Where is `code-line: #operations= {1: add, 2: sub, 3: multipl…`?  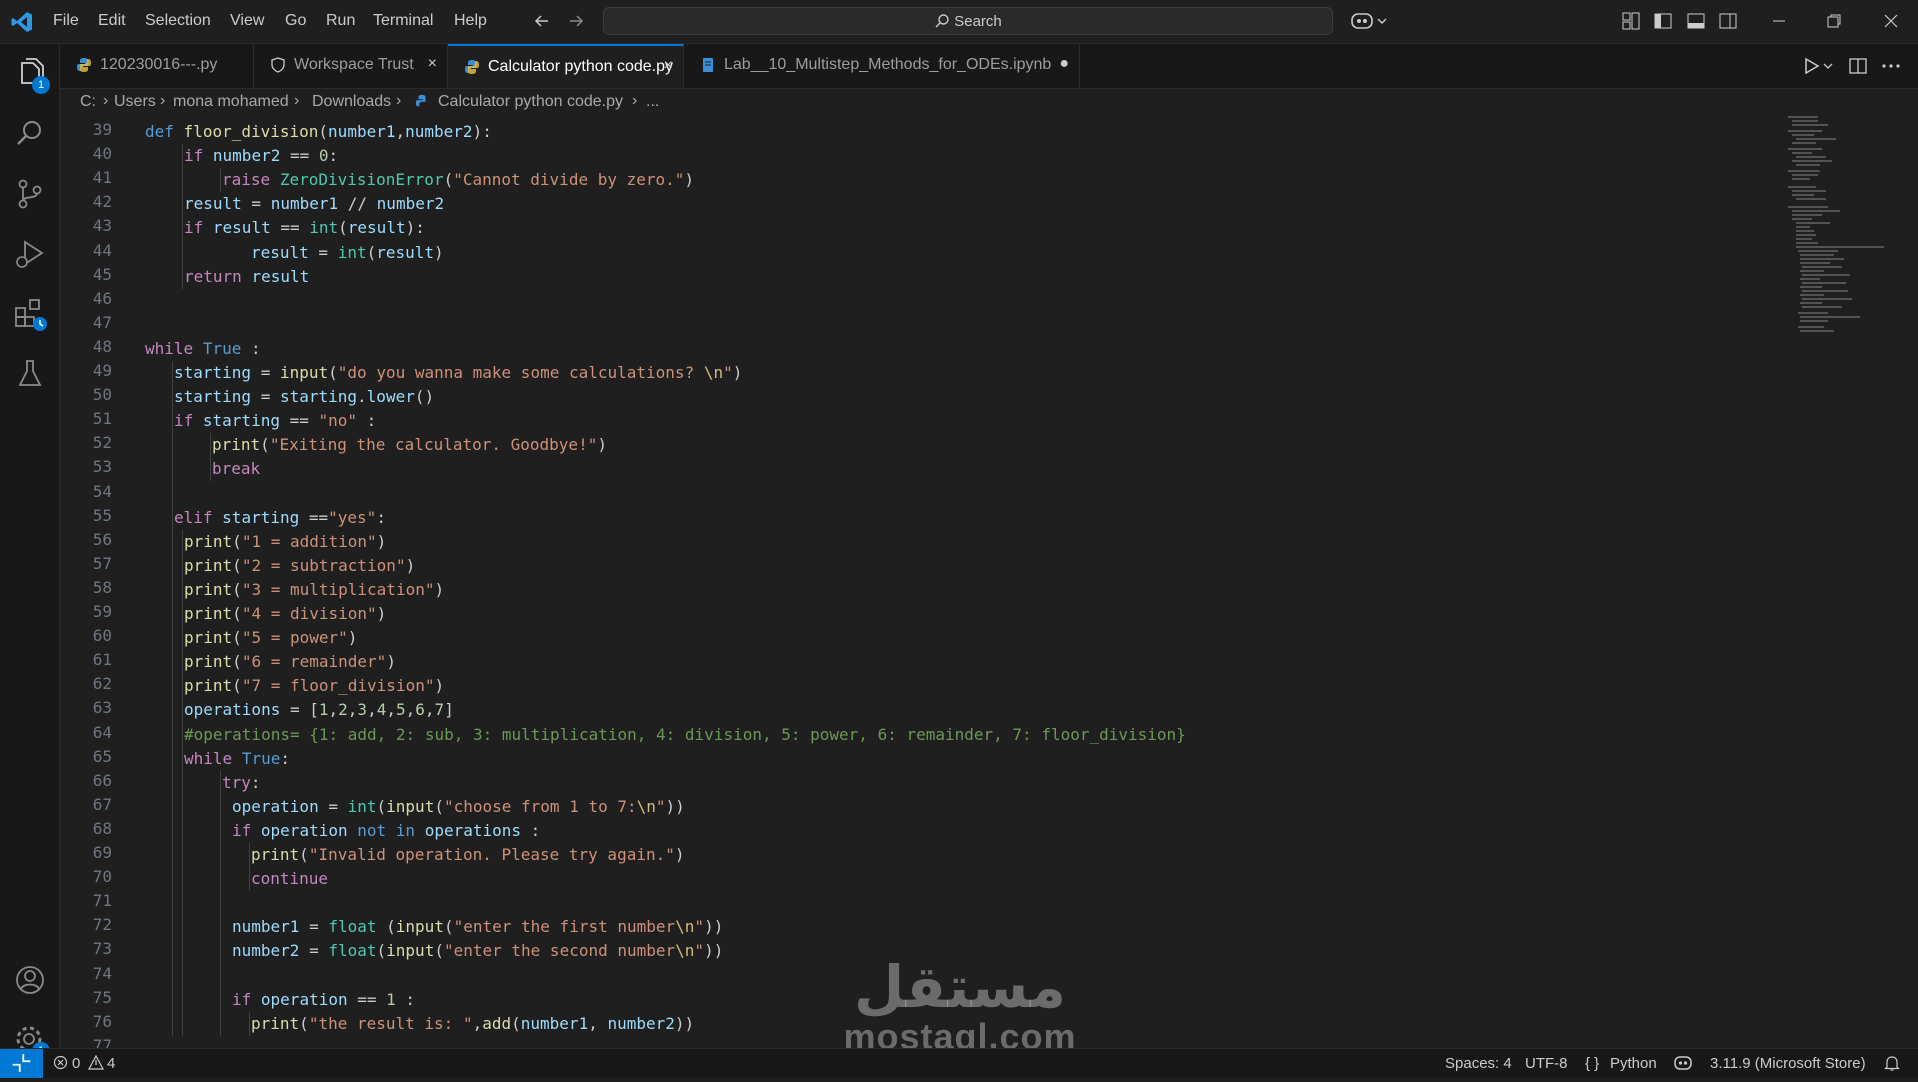 code-line: #operations= {1: add, 2: sub, 3: multipl… is located at coordinates (685, 735).